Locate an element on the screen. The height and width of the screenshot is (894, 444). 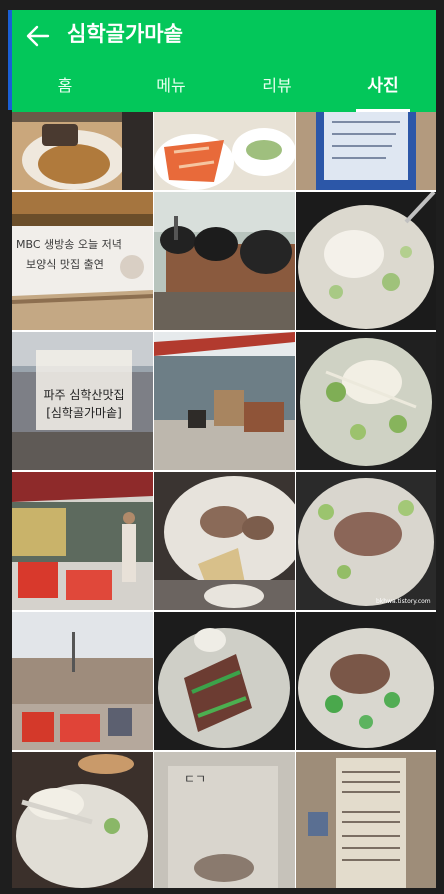
photo-watermark: bkhwa.tistory.com is located at coordinates (403, 601).